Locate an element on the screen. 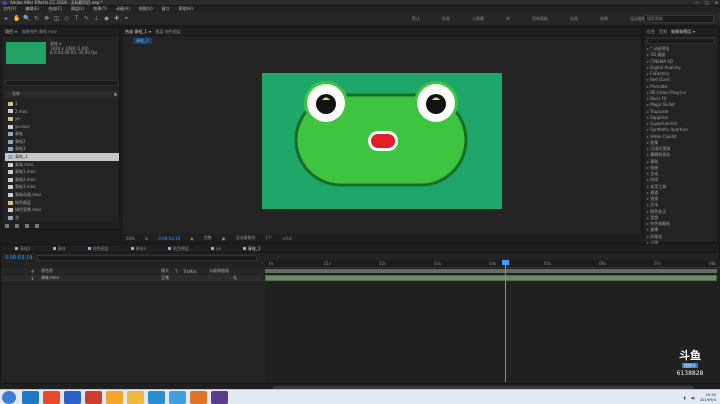 The height and width of the screenshot is (404, 720). workspace-tab: 库 is located at coordinates (508, 19).